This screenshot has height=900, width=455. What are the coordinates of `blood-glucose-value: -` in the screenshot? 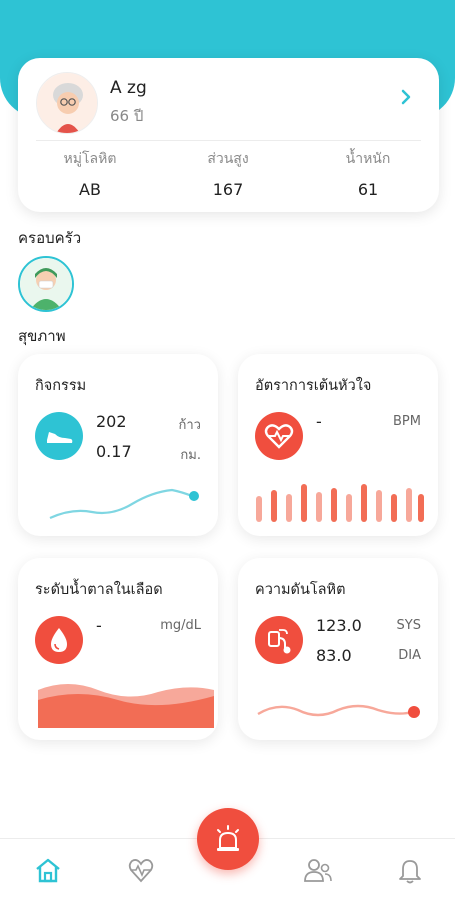 It's located at (99, 625).